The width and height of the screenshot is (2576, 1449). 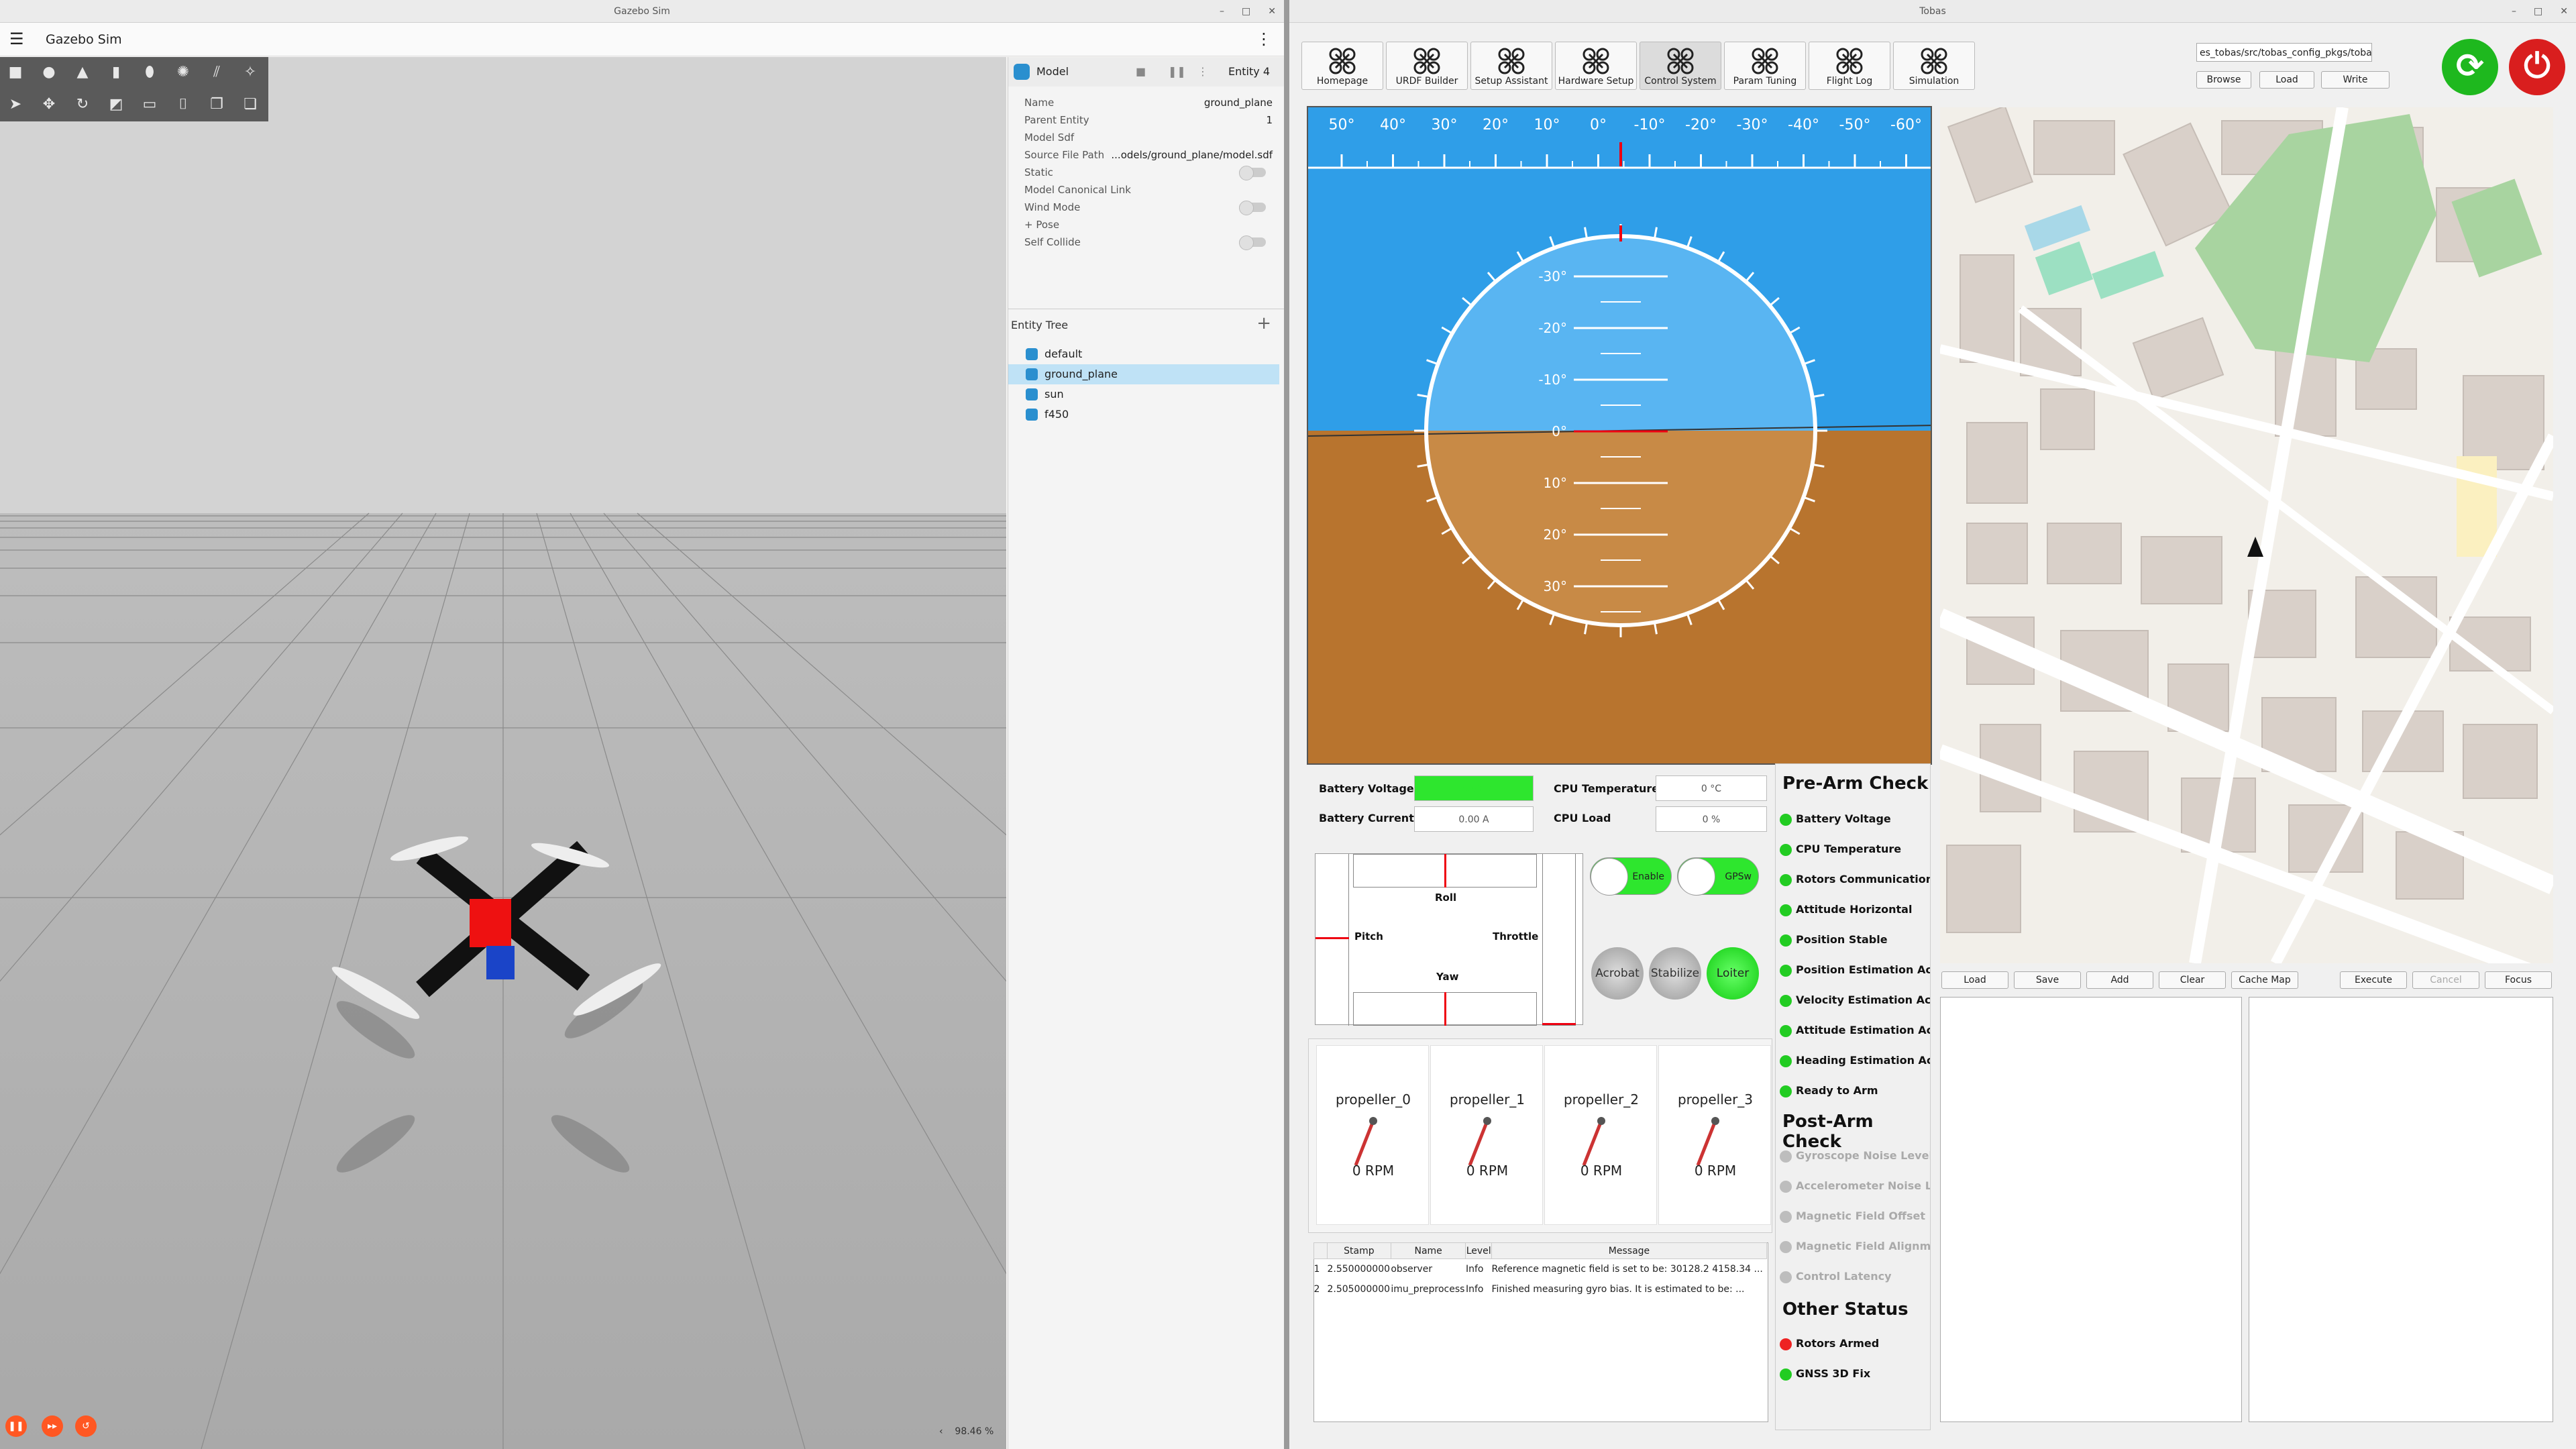 What do you see at coordinates (1202, 71) in the screenshot?
I see `sync-icon: ⋮` at bounding box center [1202, 71].